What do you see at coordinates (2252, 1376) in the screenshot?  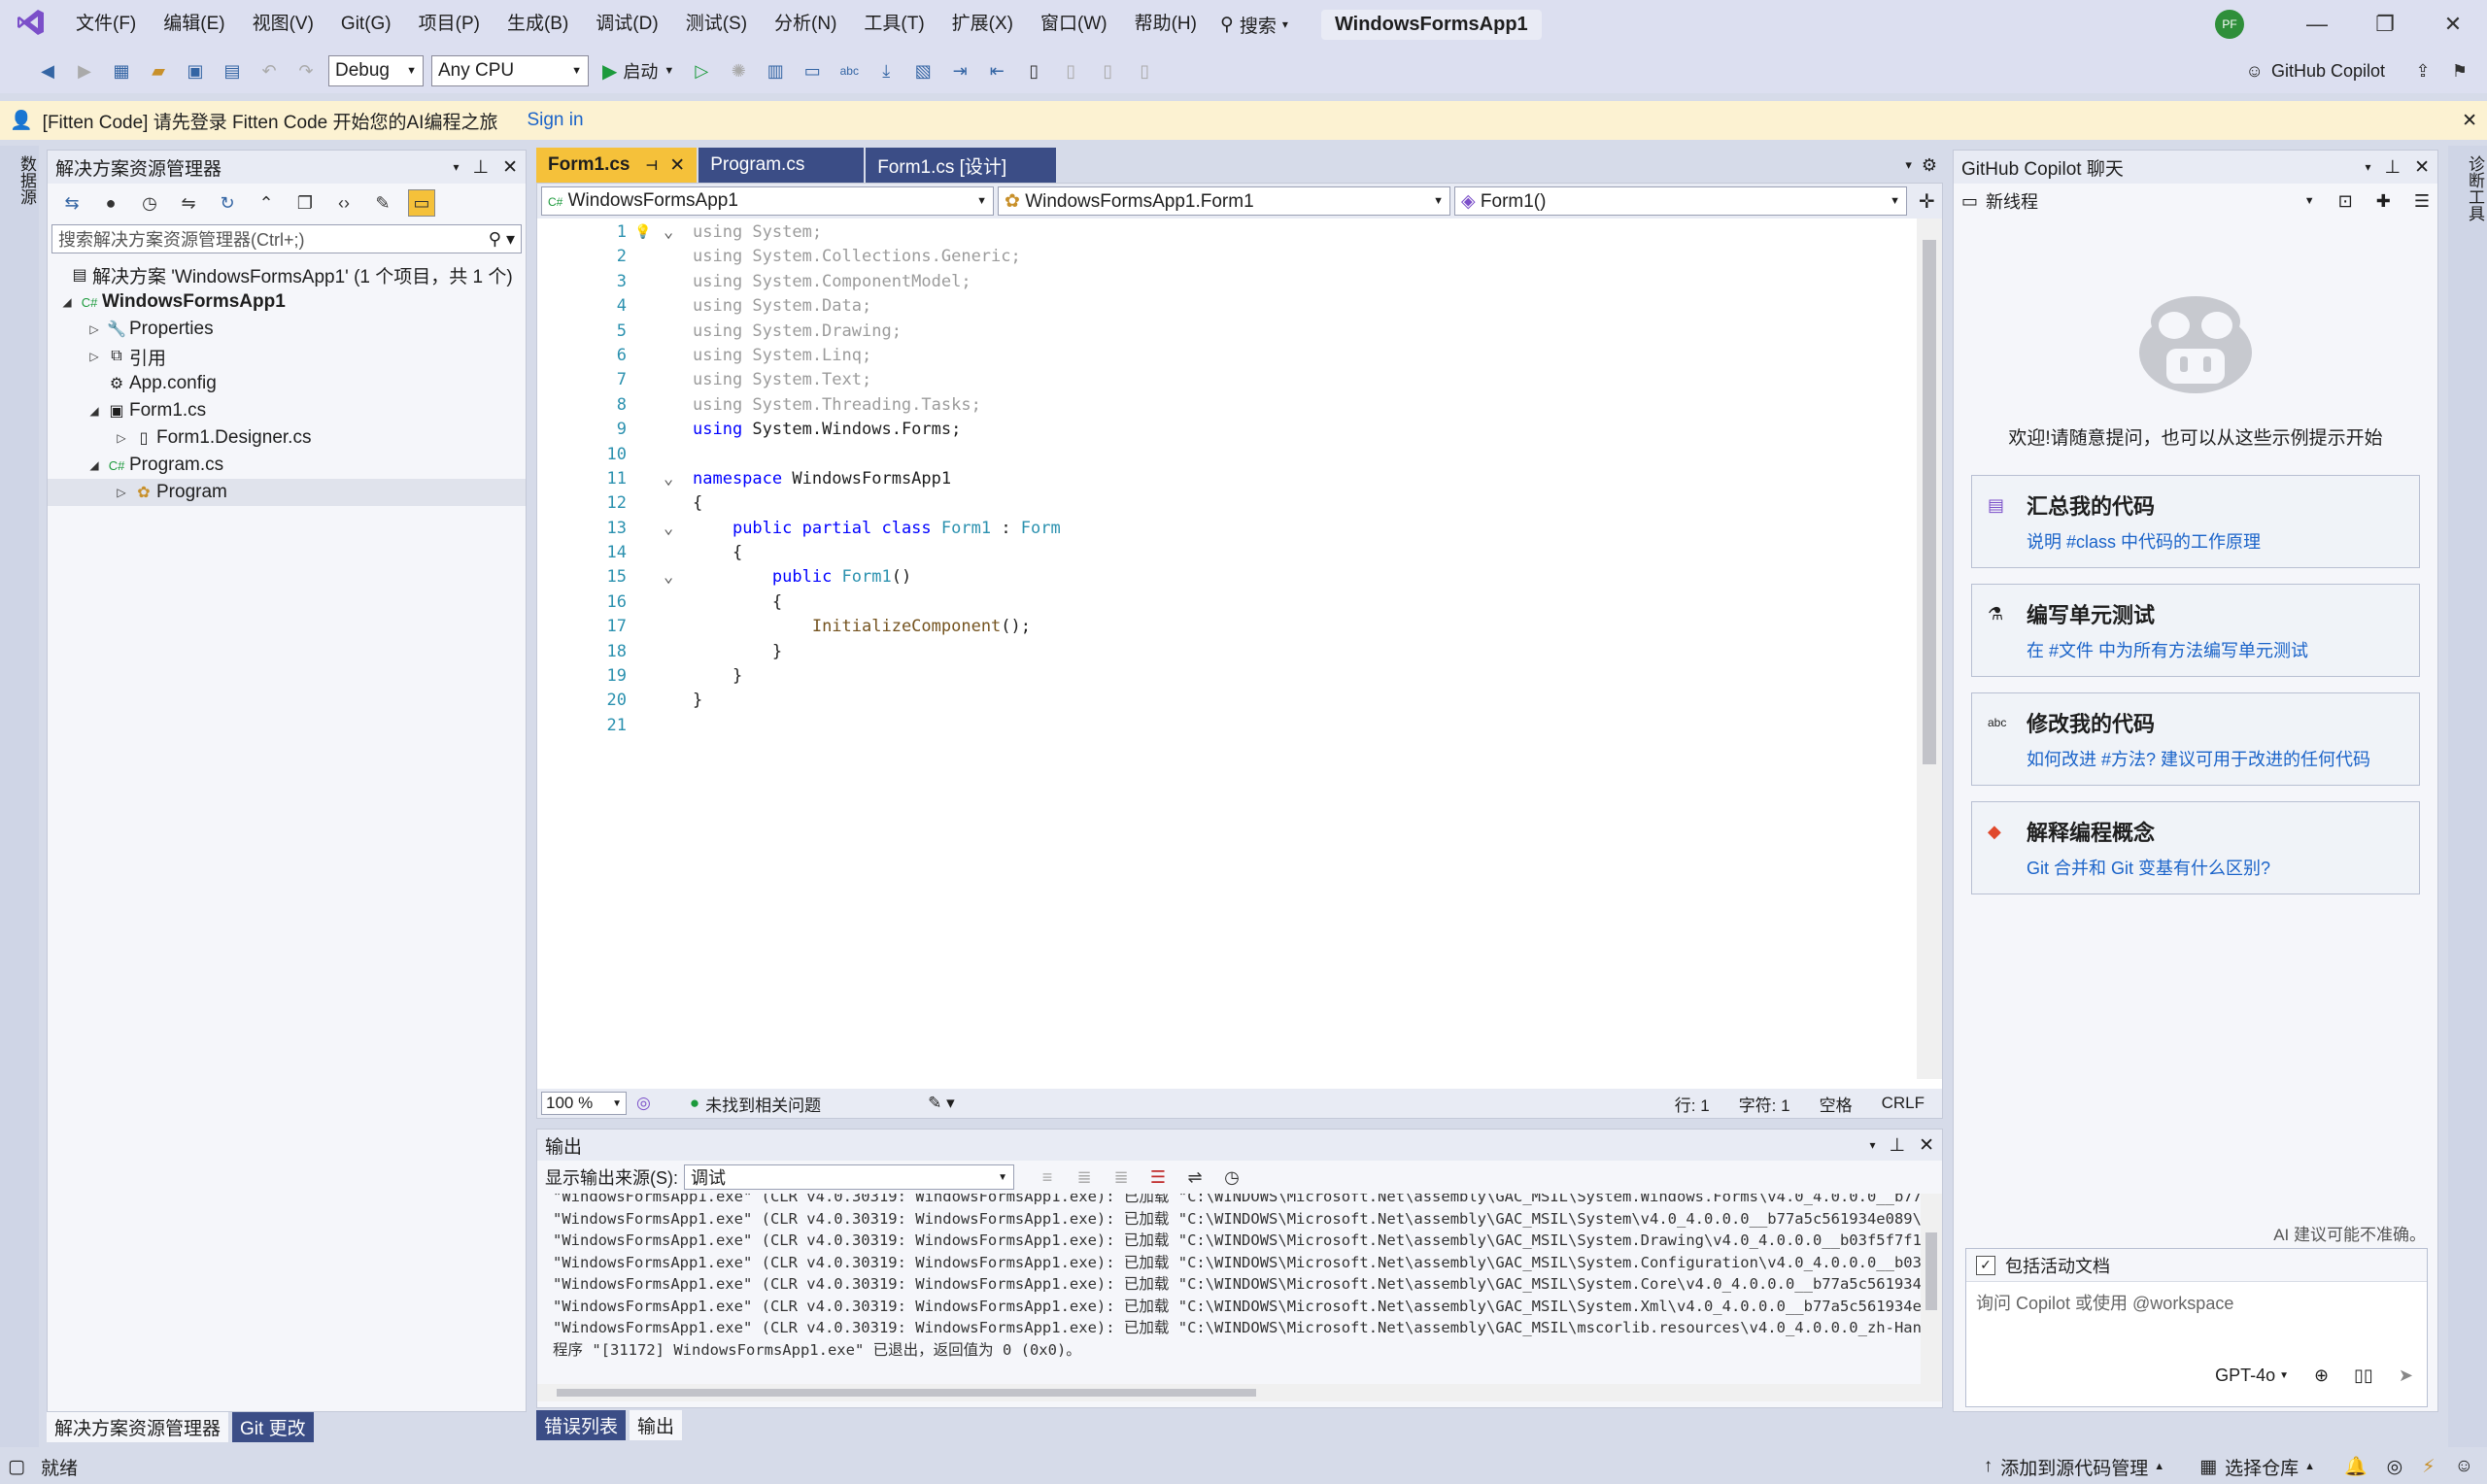 I see `model-select: GPT-4o ▼` at bounding box center [2252, 1376].